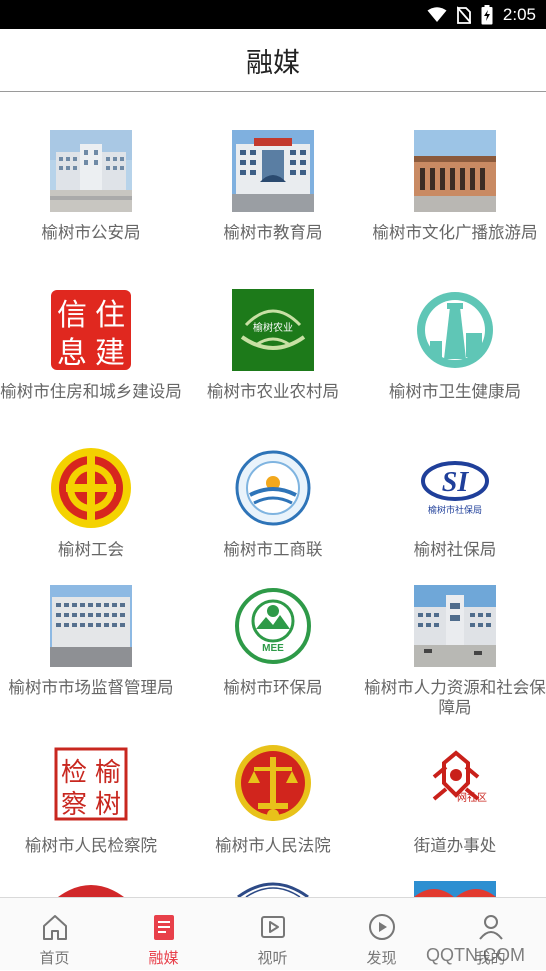 The image size is (546, 971). What do you see at coordinates (110, 315) in the screenshot?
I see `svg-text: 住` at bounding box center [110, 315].